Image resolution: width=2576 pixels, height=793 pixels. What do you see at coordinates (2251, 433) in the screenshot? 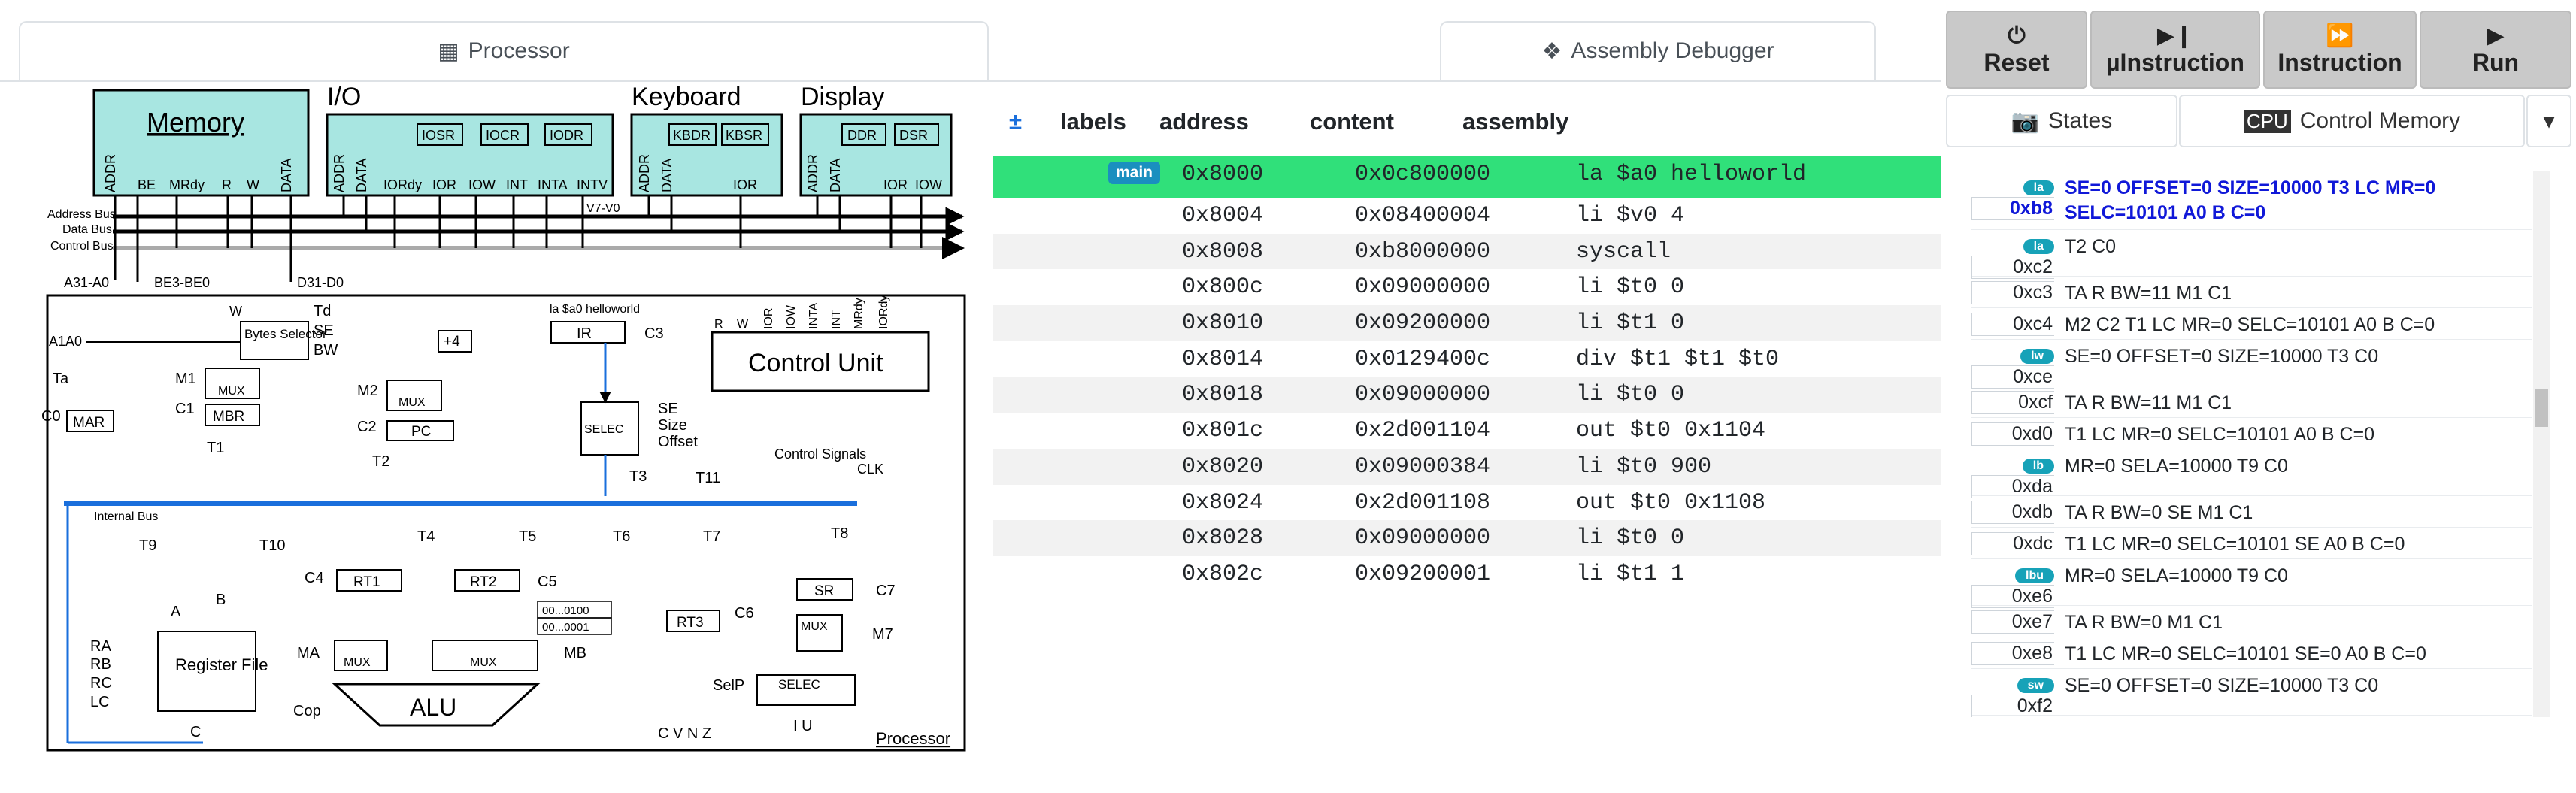
I see `microcode-row: 0xd0 T1 LC MR=0 SELC=10101 A0 B C=0` at bounding box center [2251, 433].